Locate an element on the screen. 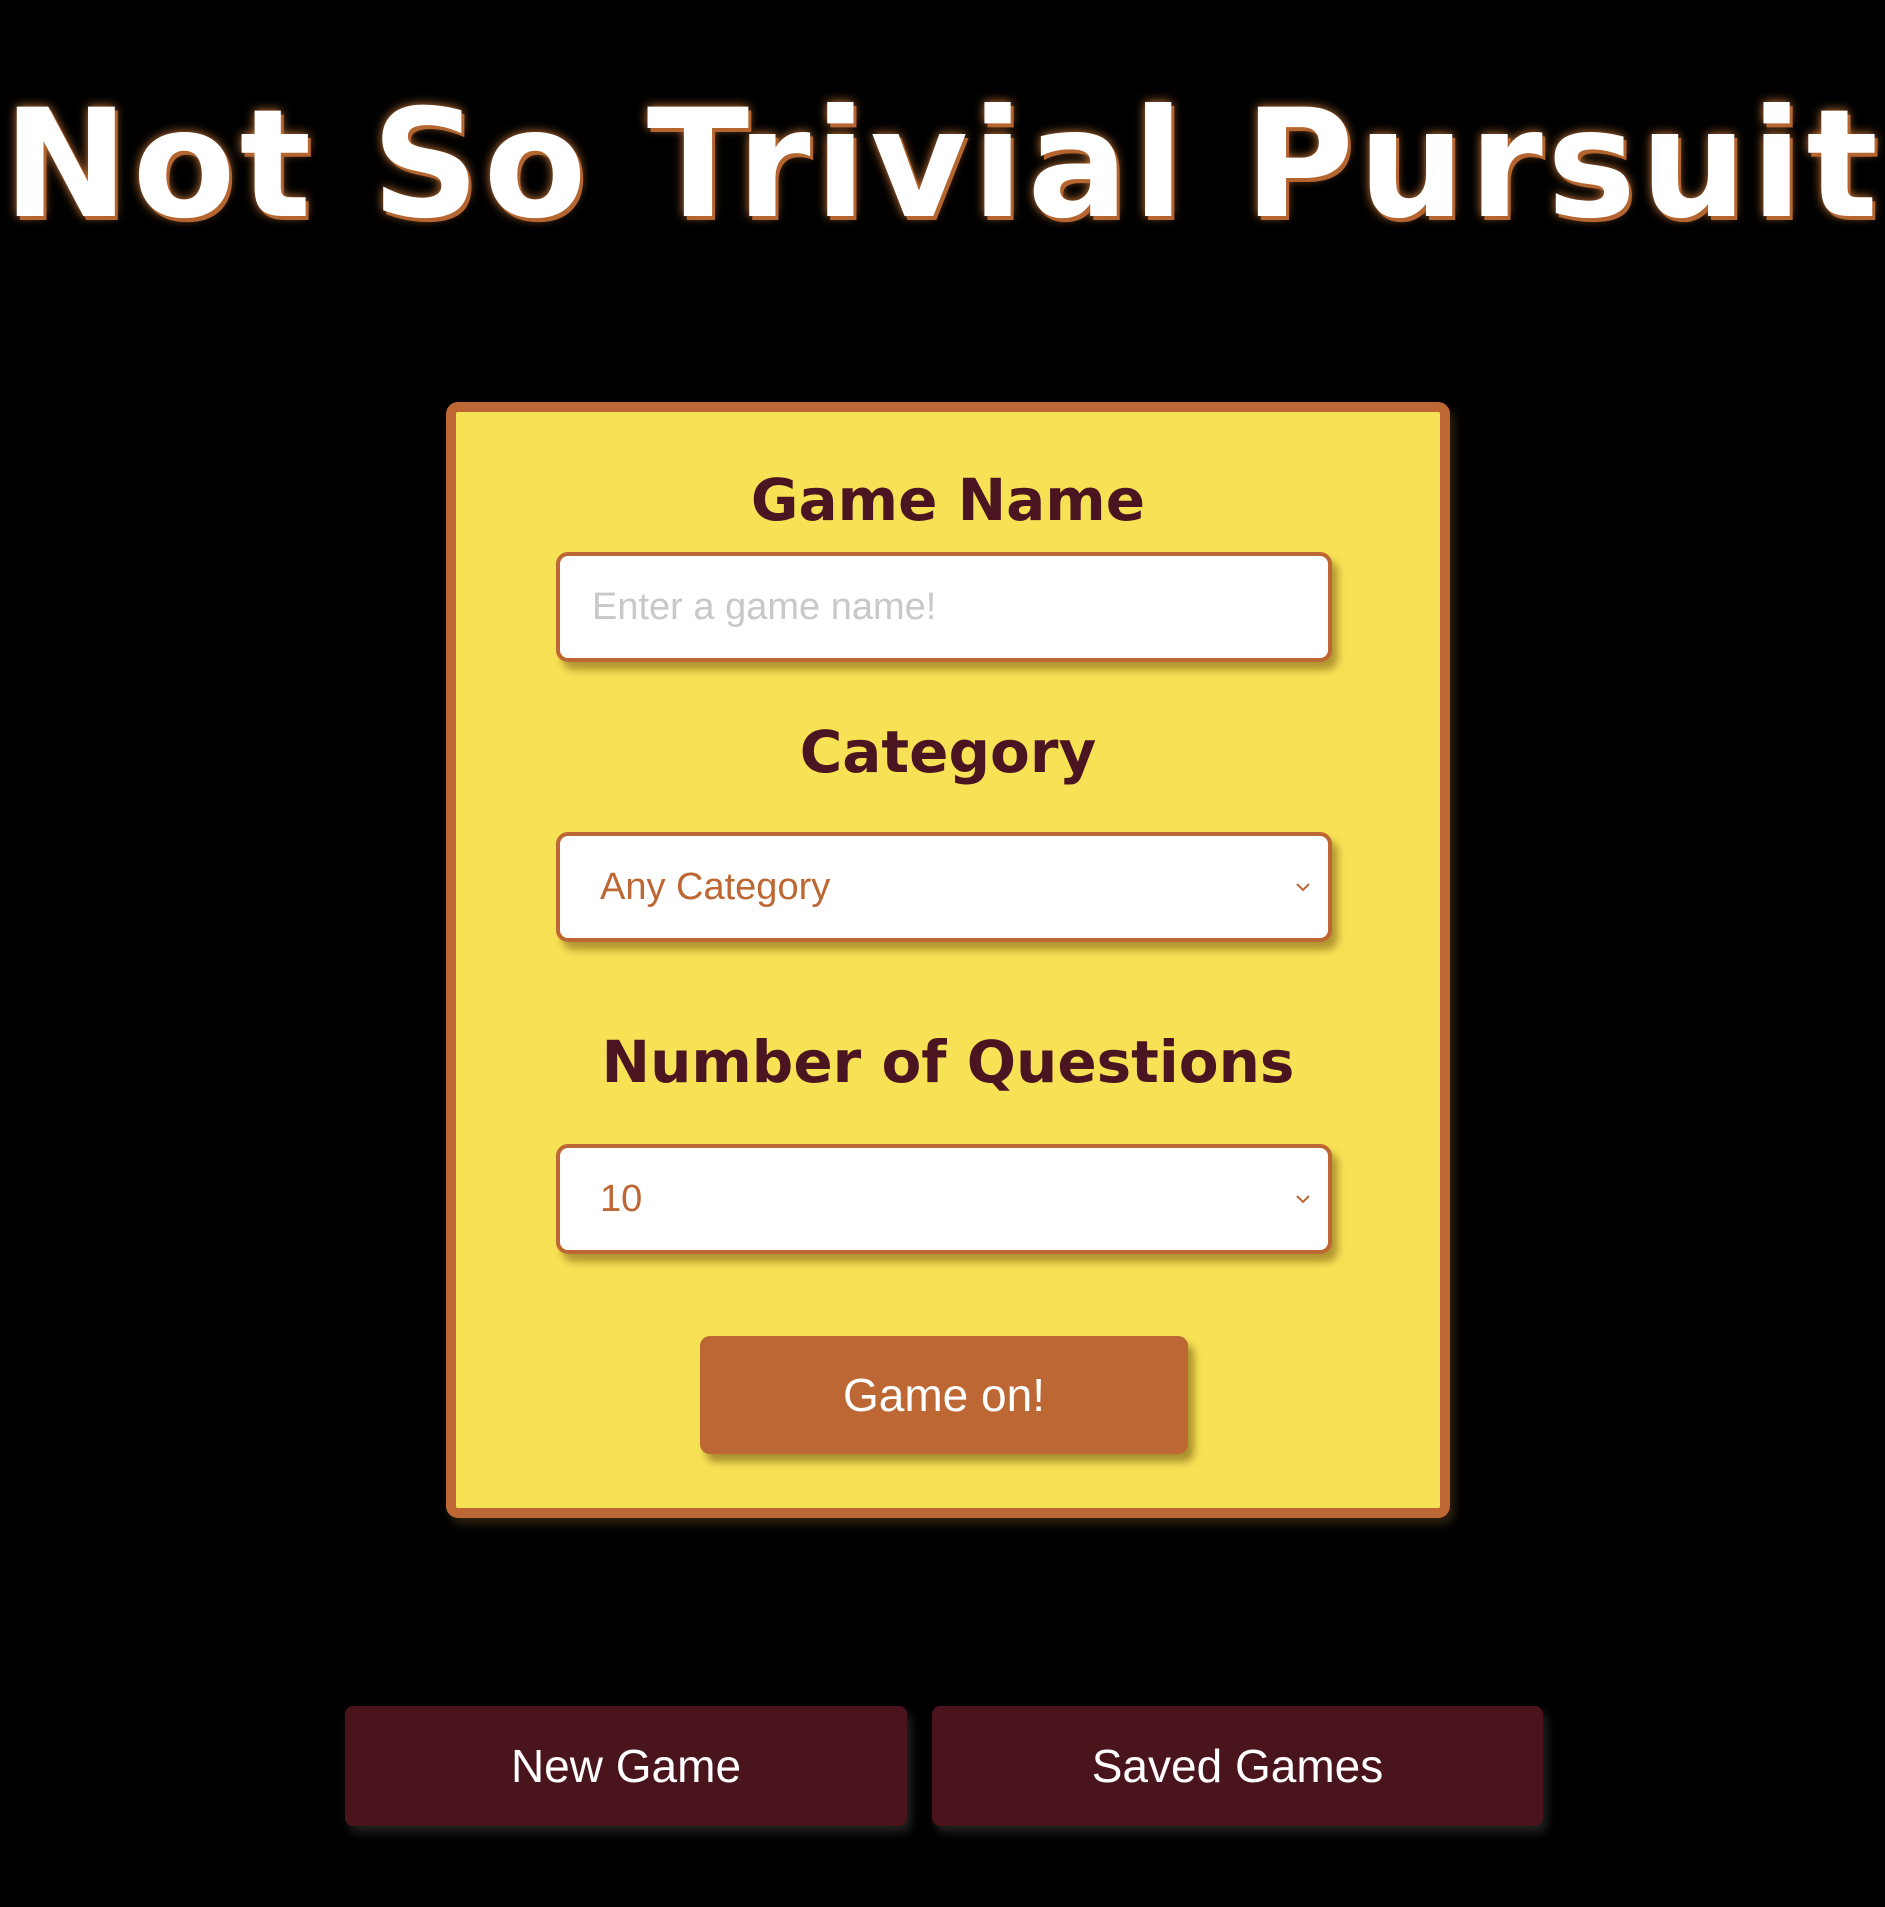  question-count-selected-value: 10 is located at coordinates (621, 1199).